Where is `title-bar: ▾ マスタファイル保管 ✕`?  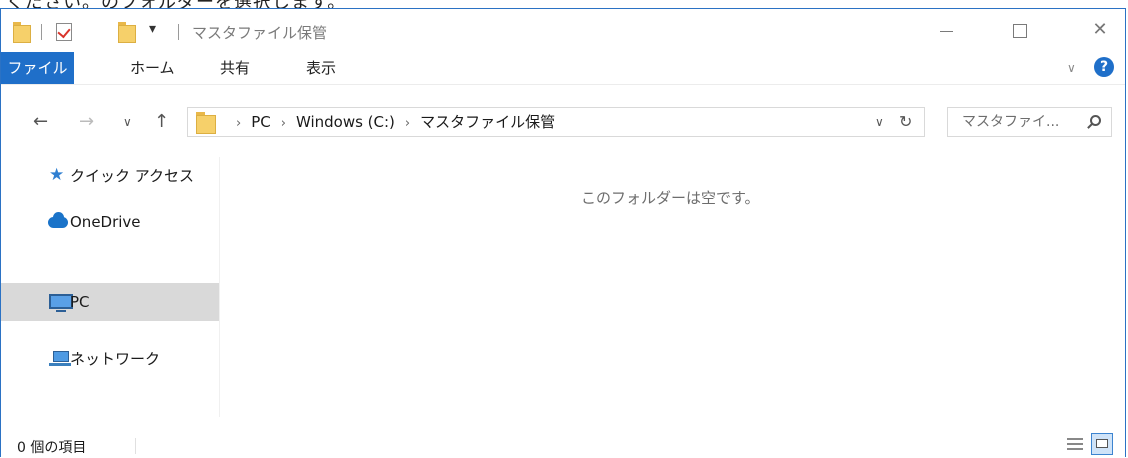 title-bar: ▾ マスタファイル保管 ✕ is located at coordinates (563, 30).